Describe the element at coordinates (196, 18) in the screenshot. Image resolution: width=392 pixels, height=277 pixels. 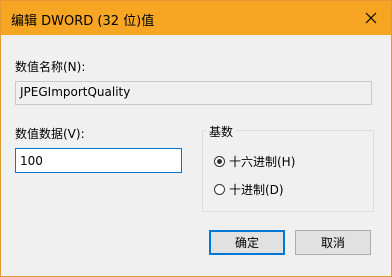
I see `title-bar: 编辑 DWORD (32 位)值` at that location.